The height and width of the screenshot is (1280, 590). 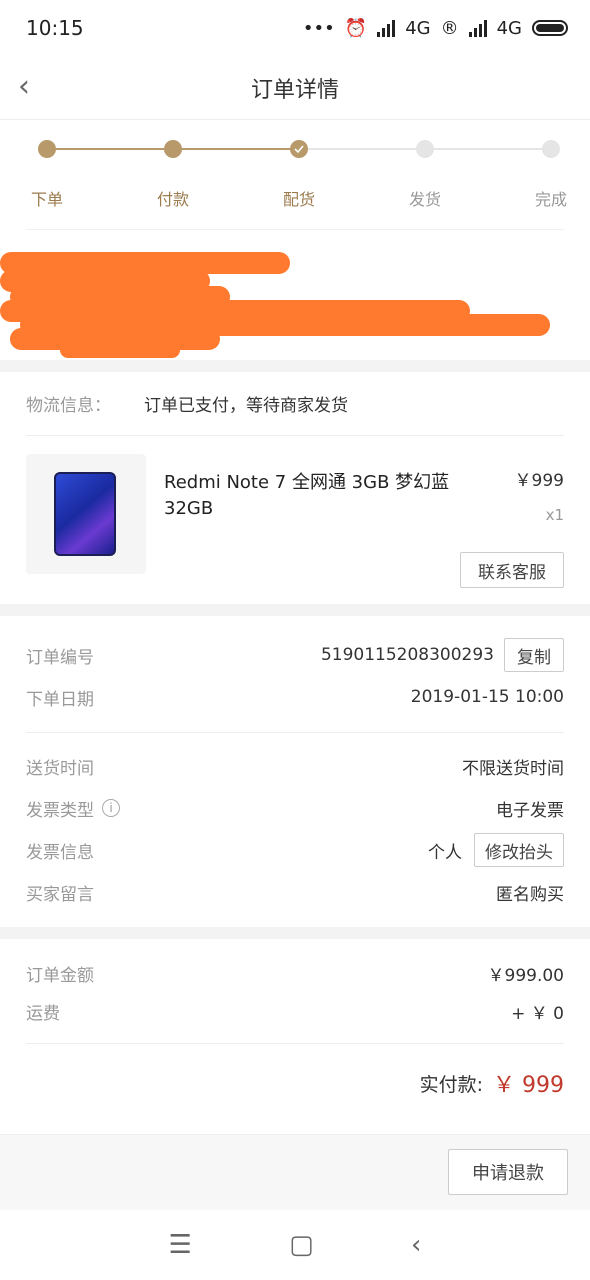 I want to click on order-date-row: 下单日期 2019-01-15 10:00, so click(x=295, y=697).